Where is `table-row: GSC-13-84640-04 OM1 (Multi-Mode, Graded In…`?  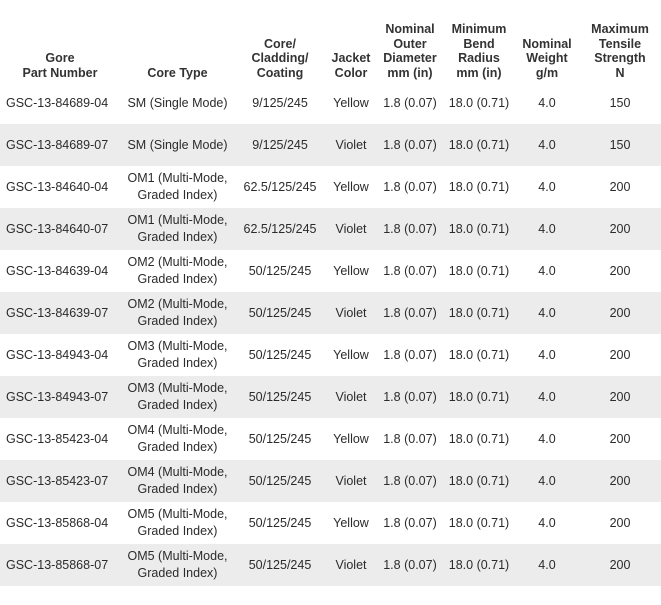
table-row: GSC-13-84640-04 OM1 (Multi-Mode, Graded In… is located at coordinates (330, 187).